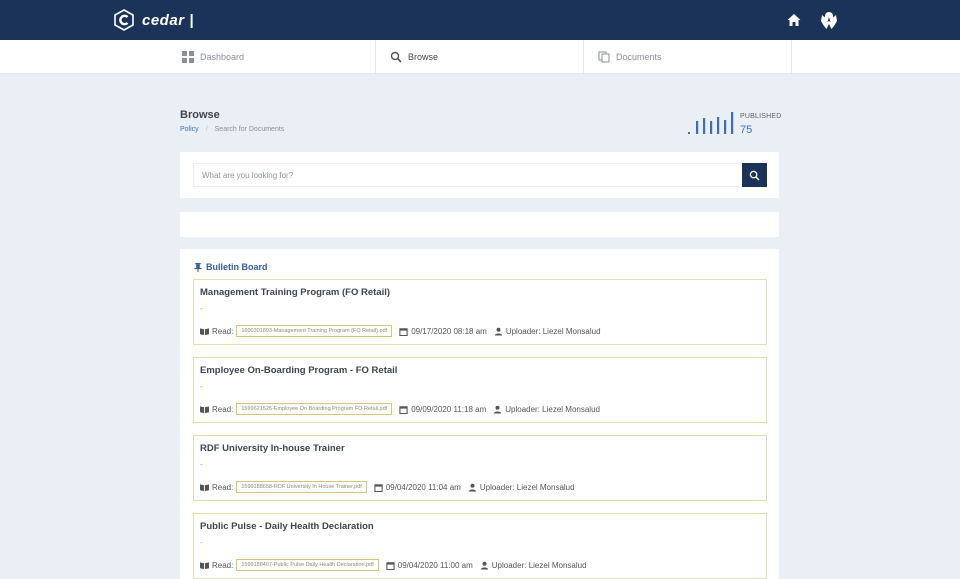  Describe the element at coordinates (691, 56) in the screenshot. I see `tab-documents: Documents` at that location.